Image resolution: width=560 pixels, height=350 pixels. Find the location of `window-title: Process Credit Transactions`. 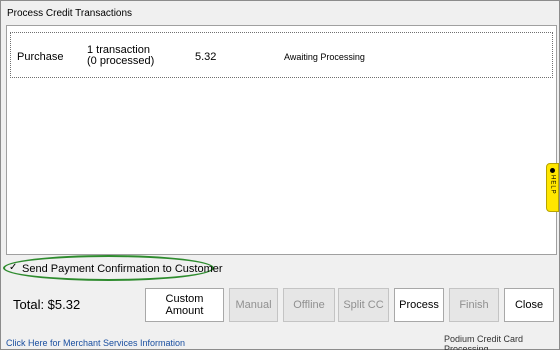

window-title: Process Credit Transactions is located at coordinates (70, 13).